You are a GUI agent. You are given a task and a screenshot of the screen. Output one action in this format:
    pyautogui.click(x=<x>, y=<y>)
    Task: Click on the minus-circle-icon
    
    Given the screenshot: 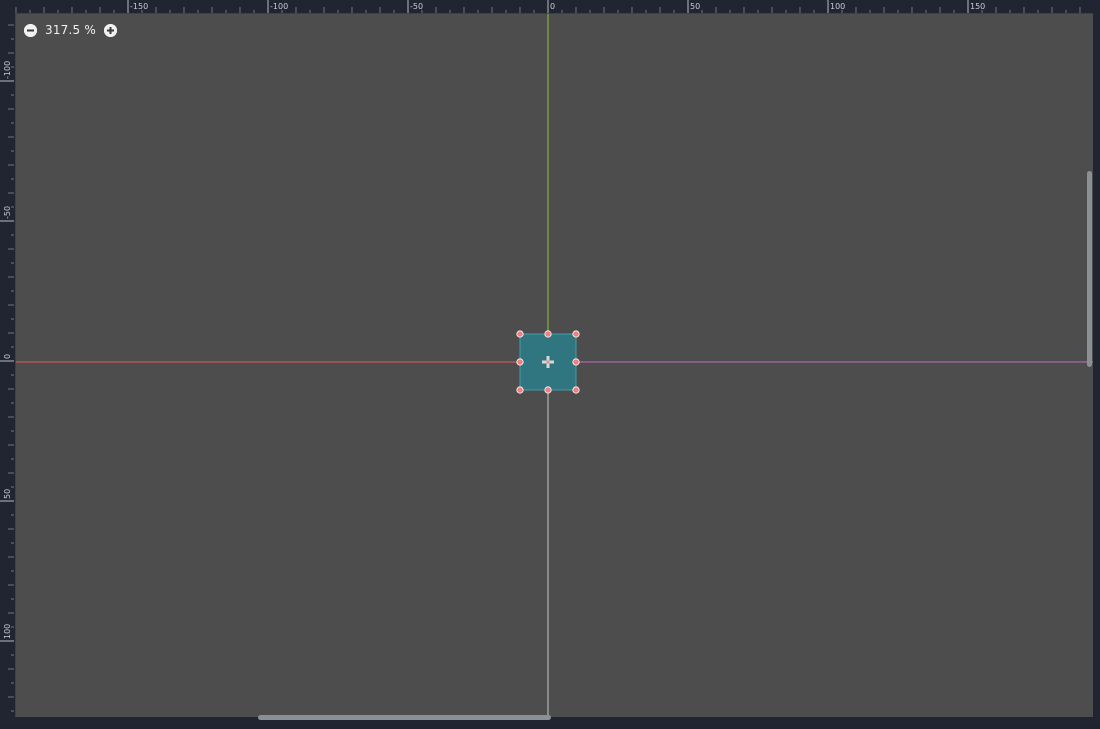 What is the action you would take?
    pyautogui.click(x=30, y=30)
    